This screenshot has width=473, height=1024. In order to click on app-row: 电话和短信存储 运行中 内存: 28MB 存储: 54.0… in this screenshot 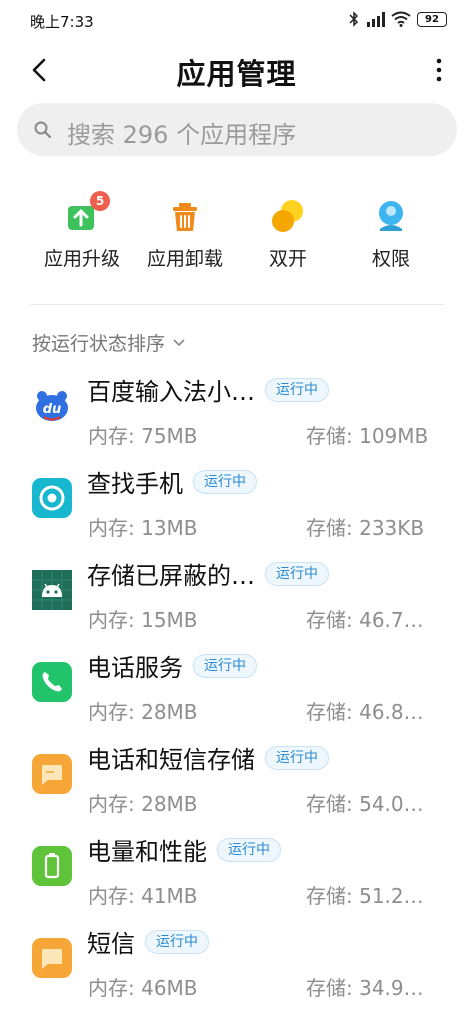, I will do `click(236, 782)`.